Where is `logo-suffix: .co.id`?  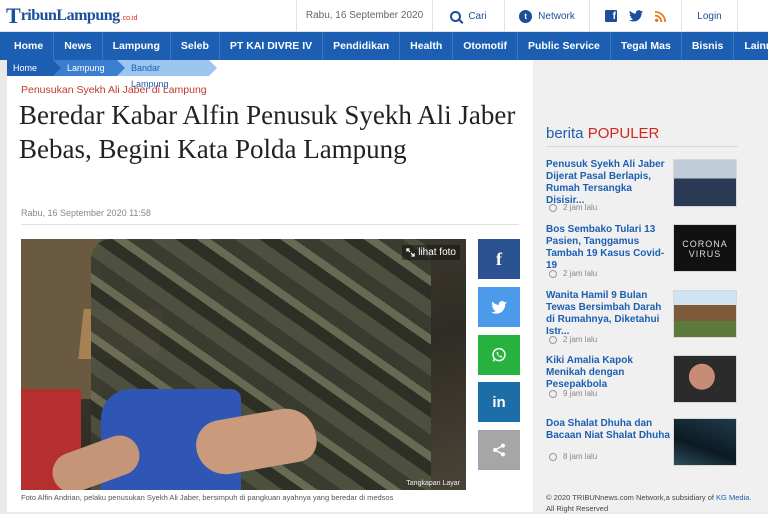 logo-suffix: .co.id is located at coordinates (129, 18).